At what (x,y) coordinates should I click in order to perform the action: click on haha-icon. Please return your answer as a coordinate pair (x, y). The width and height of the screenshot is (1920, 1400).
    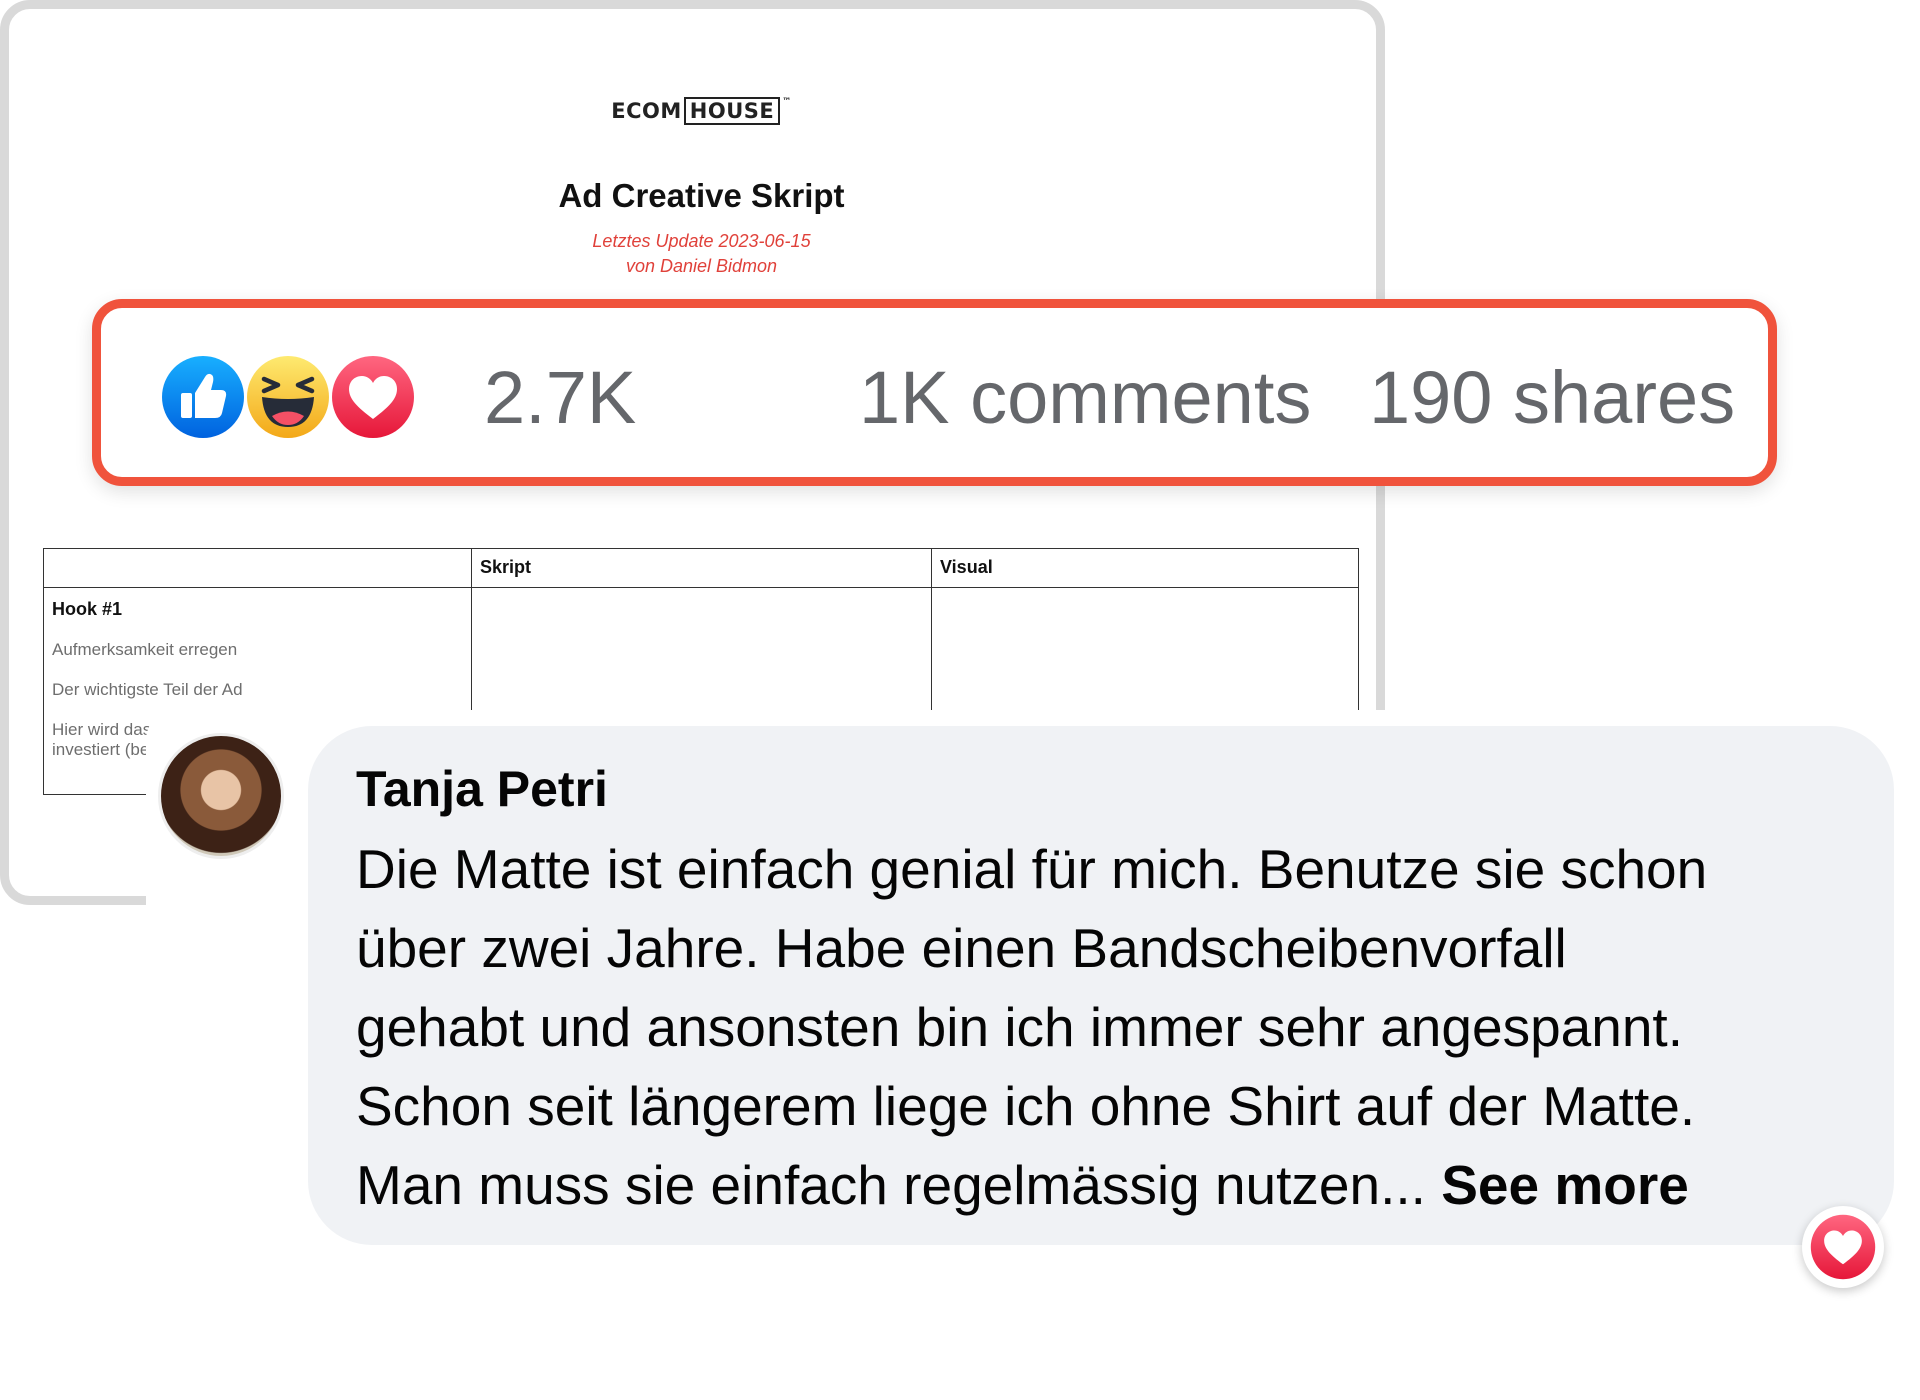
    Looking at the image, I should click on (288, 397).